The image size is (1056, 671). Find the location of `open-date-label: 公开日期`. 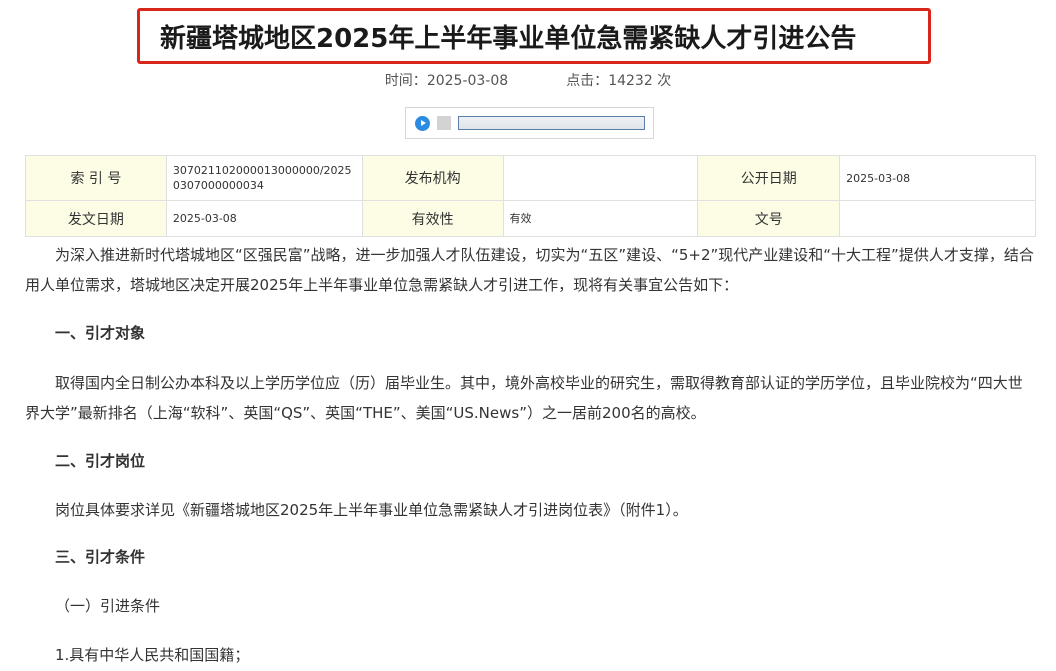

open-date-label: 公开日期 is located at coordinates (769, 178).